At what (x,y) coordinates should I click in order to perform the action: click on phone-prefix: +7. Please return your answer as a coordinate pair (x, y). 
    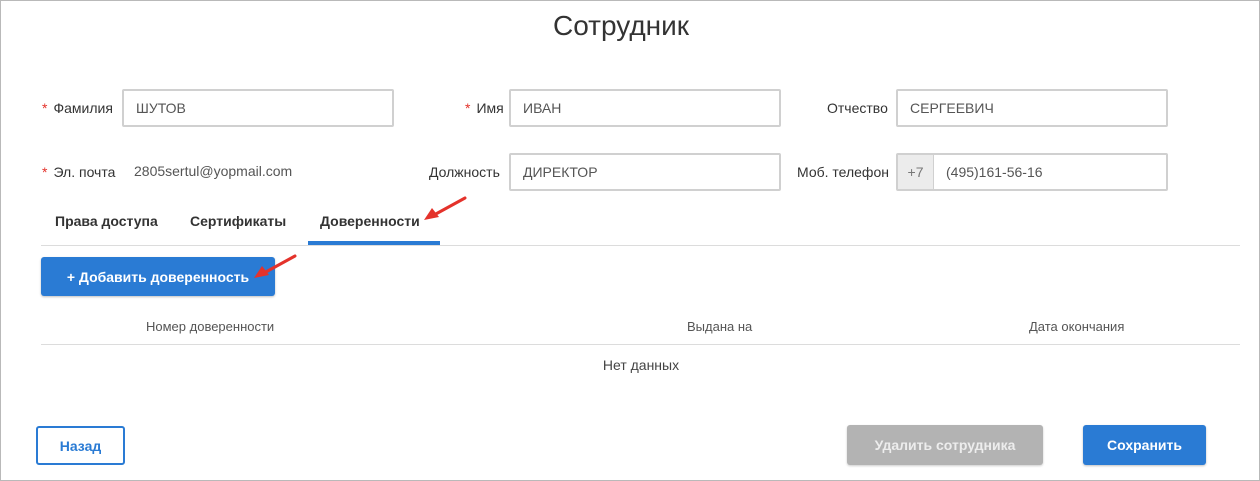
    Looking at the image, I should click on (915, 172).